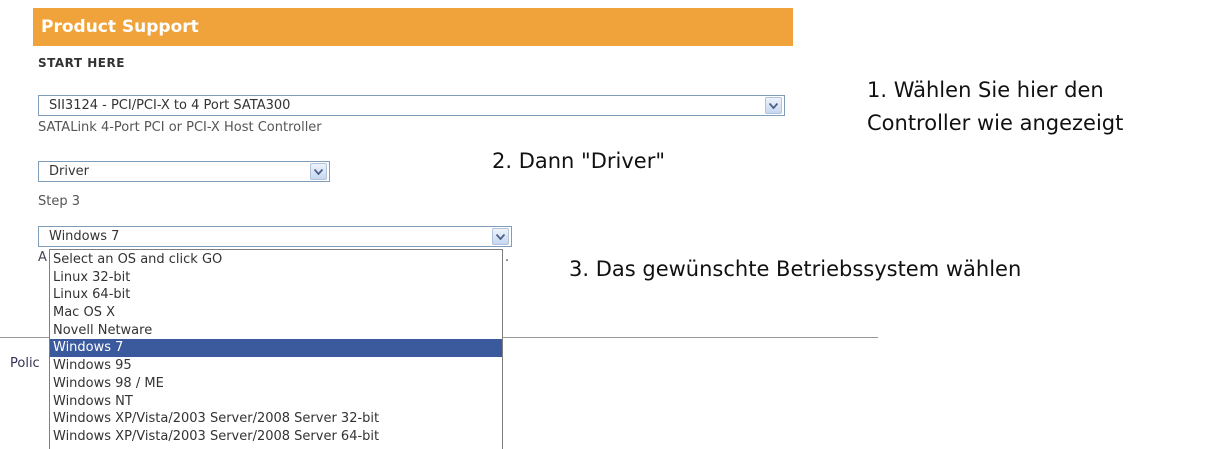 The width and height of the screenshot is (1213, 449). I want to click on type-select: Driver, so click(184, 171).